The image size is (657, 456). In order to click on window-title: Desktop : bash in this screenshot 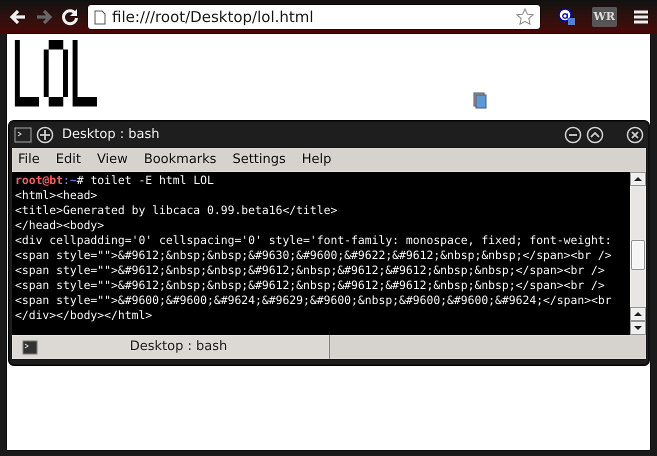, I will do `click(111, 135)`.